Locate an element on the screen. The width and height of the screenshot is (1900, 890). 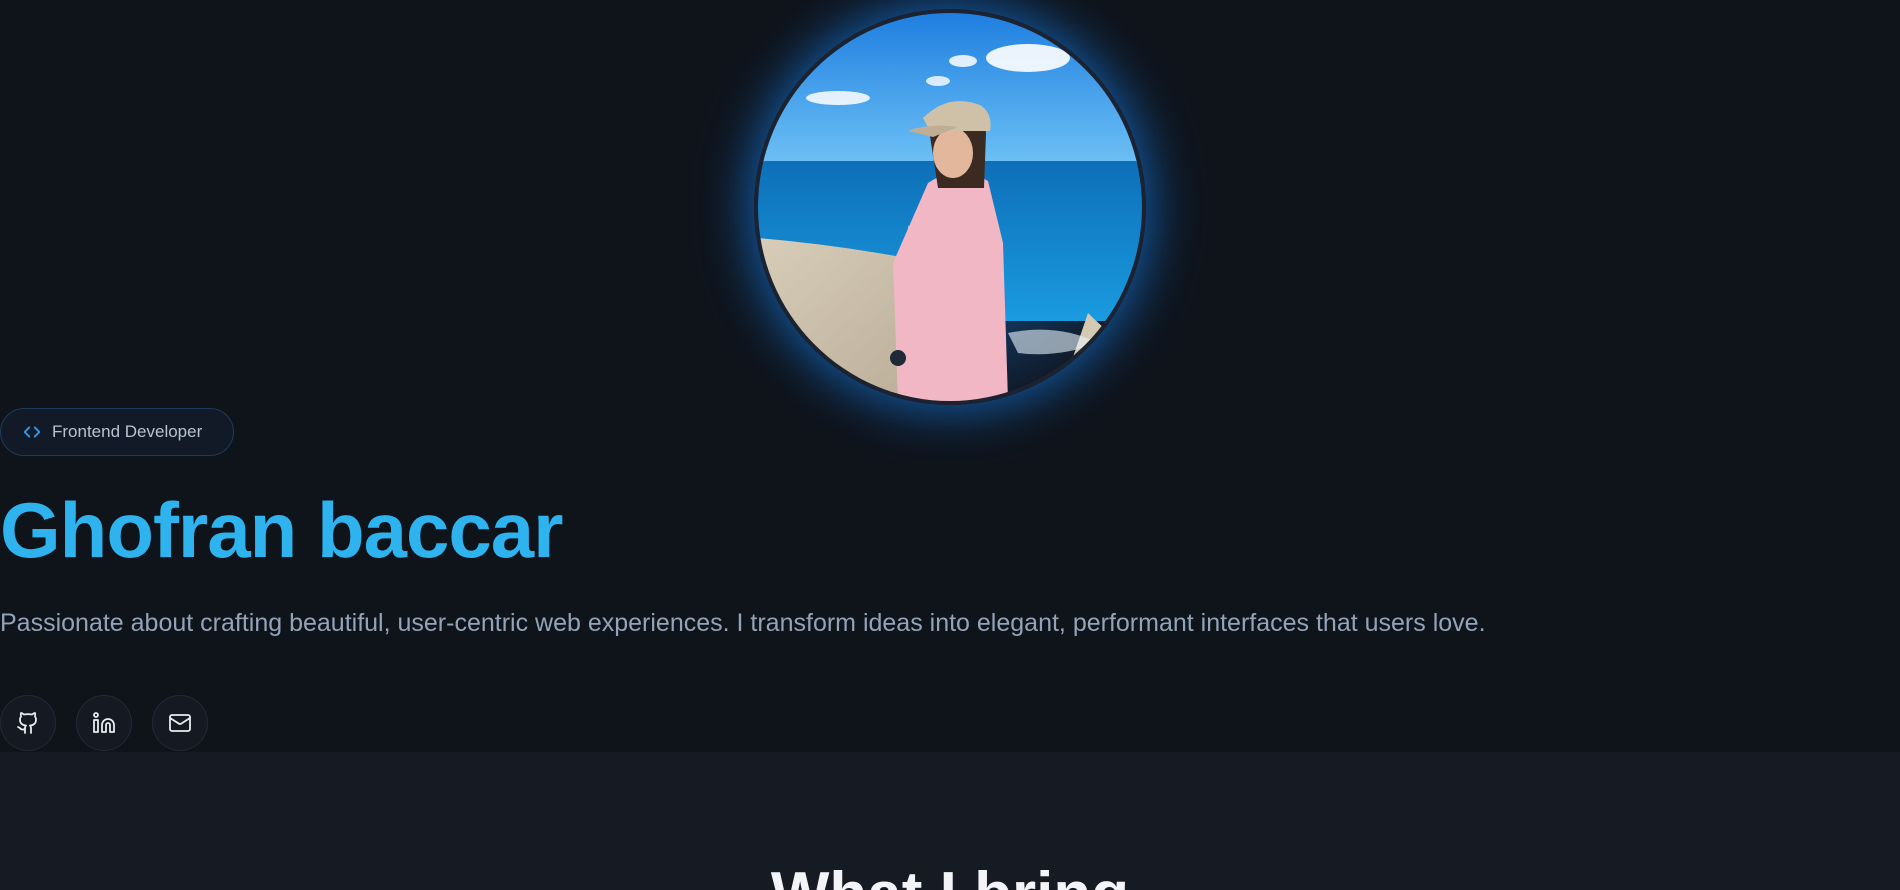
role-badge-label: Frontend Developer is located at coordinates (127, 431).